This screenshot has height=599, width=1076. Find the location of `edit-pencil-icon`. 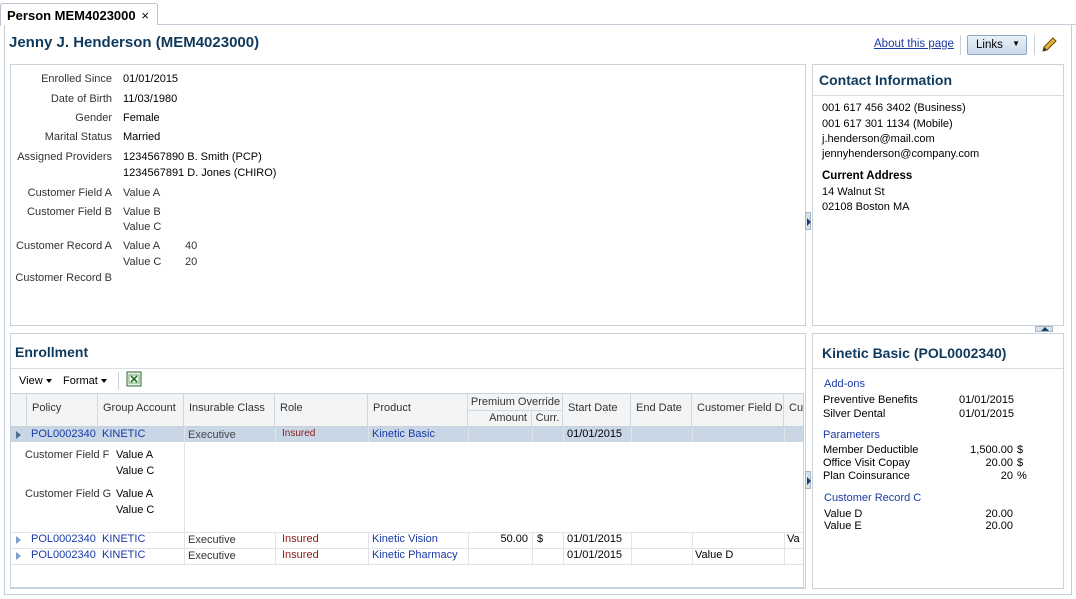

edit-pencil-icon is located at coordinates (1049, 45).